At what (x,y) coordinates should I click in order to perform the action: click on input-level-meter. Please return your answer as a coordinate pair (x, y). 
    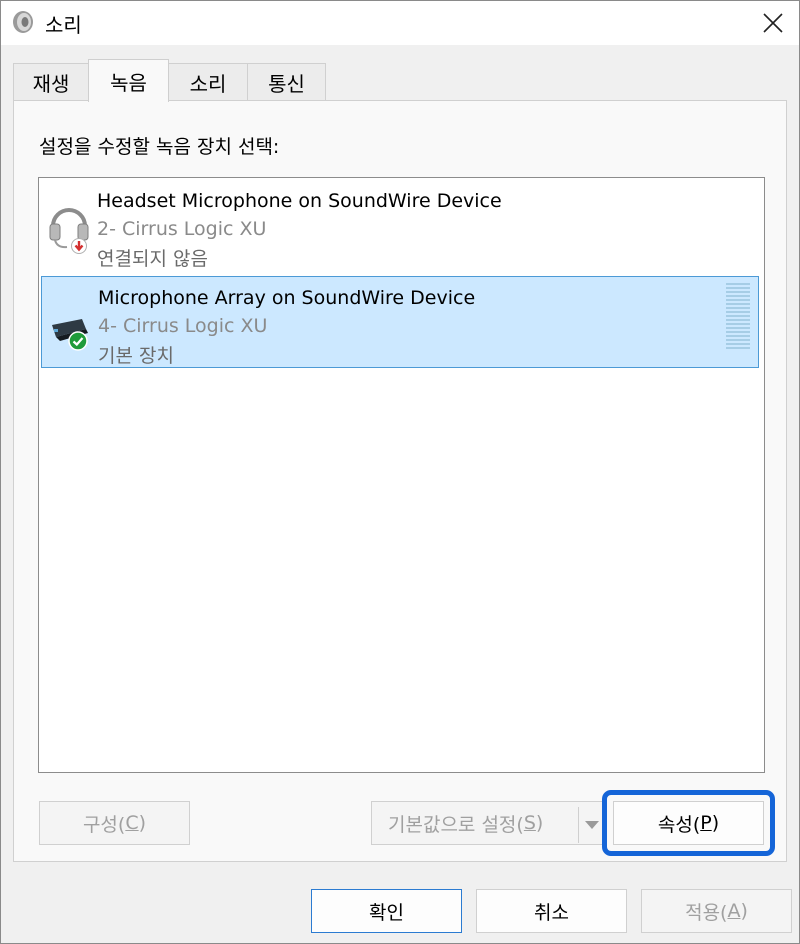
    Looking at the image, I should click on (738, 317).